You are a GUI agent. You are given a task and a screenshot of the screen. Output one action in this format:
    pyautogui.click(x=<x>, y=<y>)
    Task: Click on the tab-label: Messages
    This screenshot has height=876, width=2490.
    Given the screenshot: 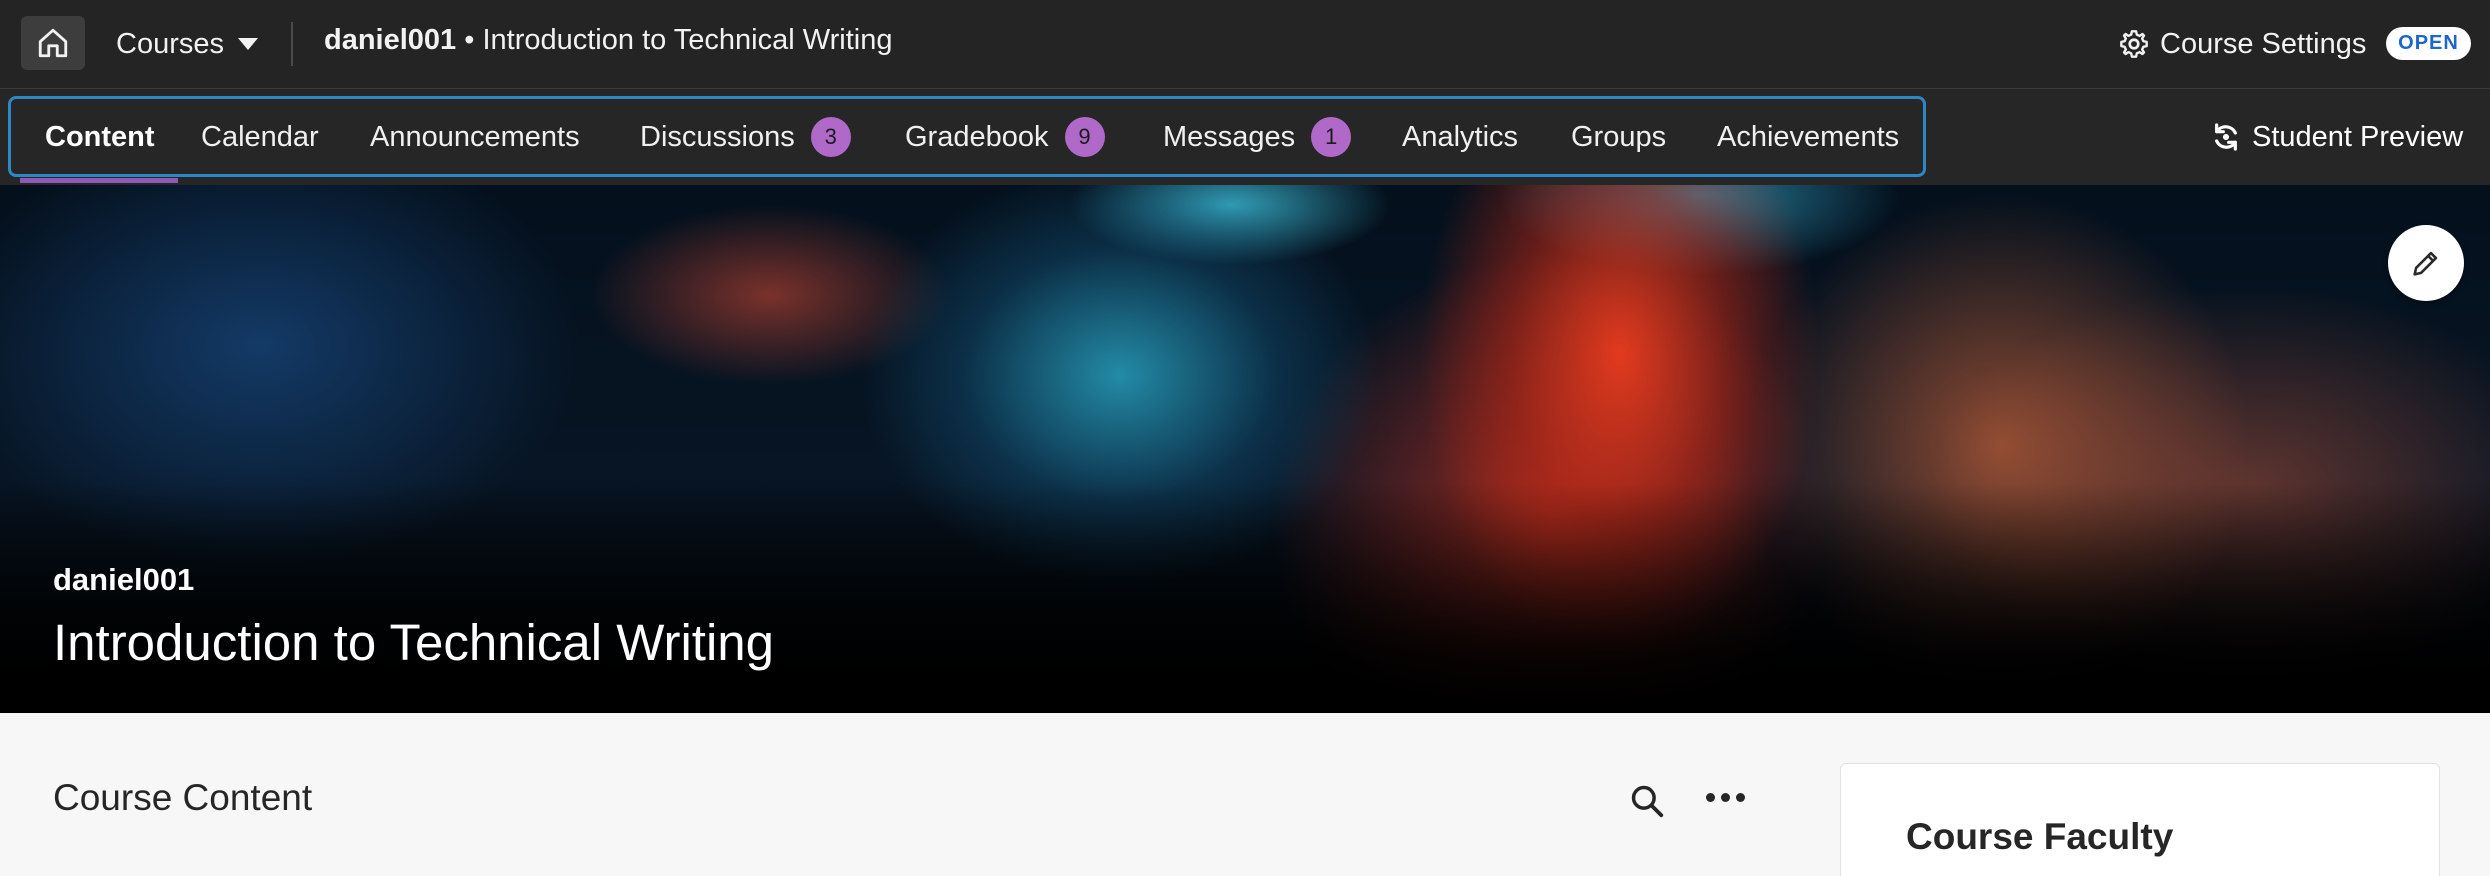 What is the action you would take?
    pyautogui.click(x=1229, y=136)
    